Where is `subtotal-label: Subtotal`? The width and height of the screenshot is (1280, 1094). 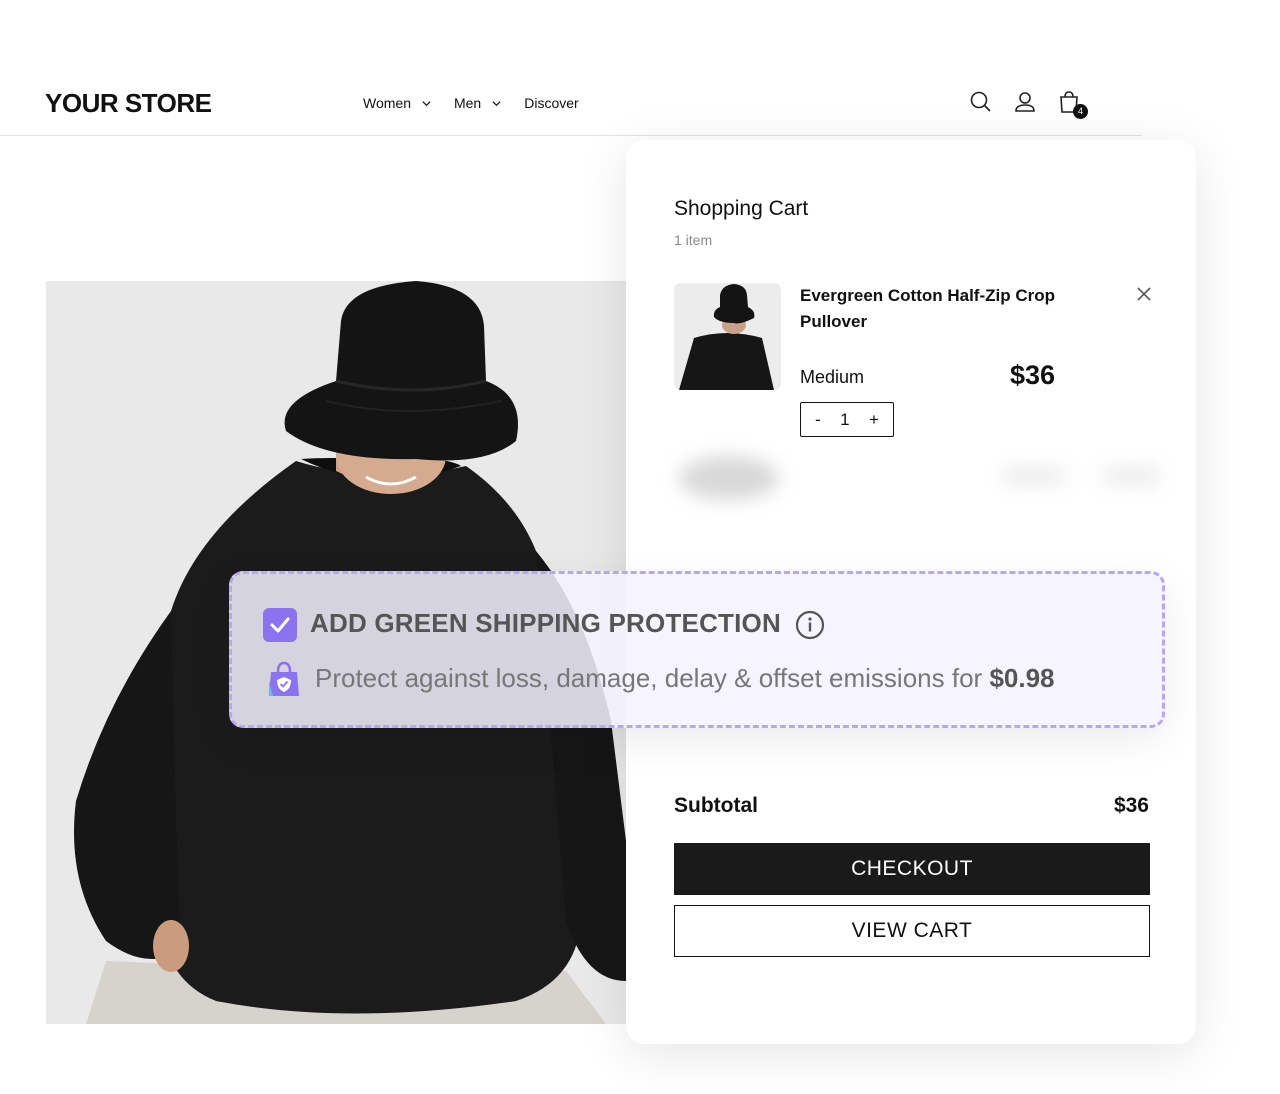
subtotal-label: Subtotal is located at coordinates (716, 805).